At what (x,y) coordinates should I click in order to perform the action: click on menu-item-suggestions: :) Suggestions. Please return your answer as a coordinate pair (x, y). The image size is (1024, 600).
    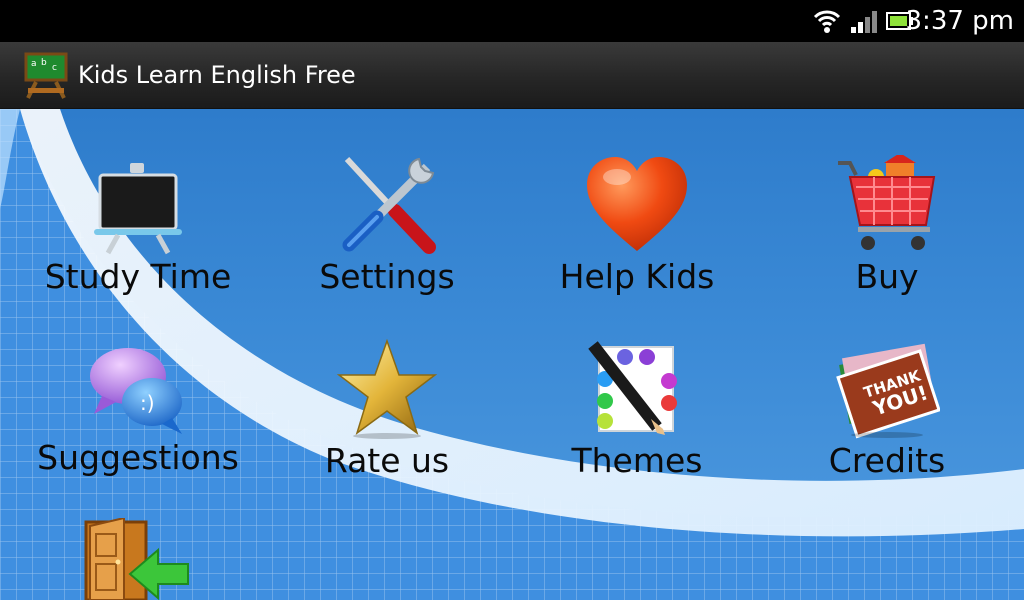
    Looking at the image, I should click on (138, 429).